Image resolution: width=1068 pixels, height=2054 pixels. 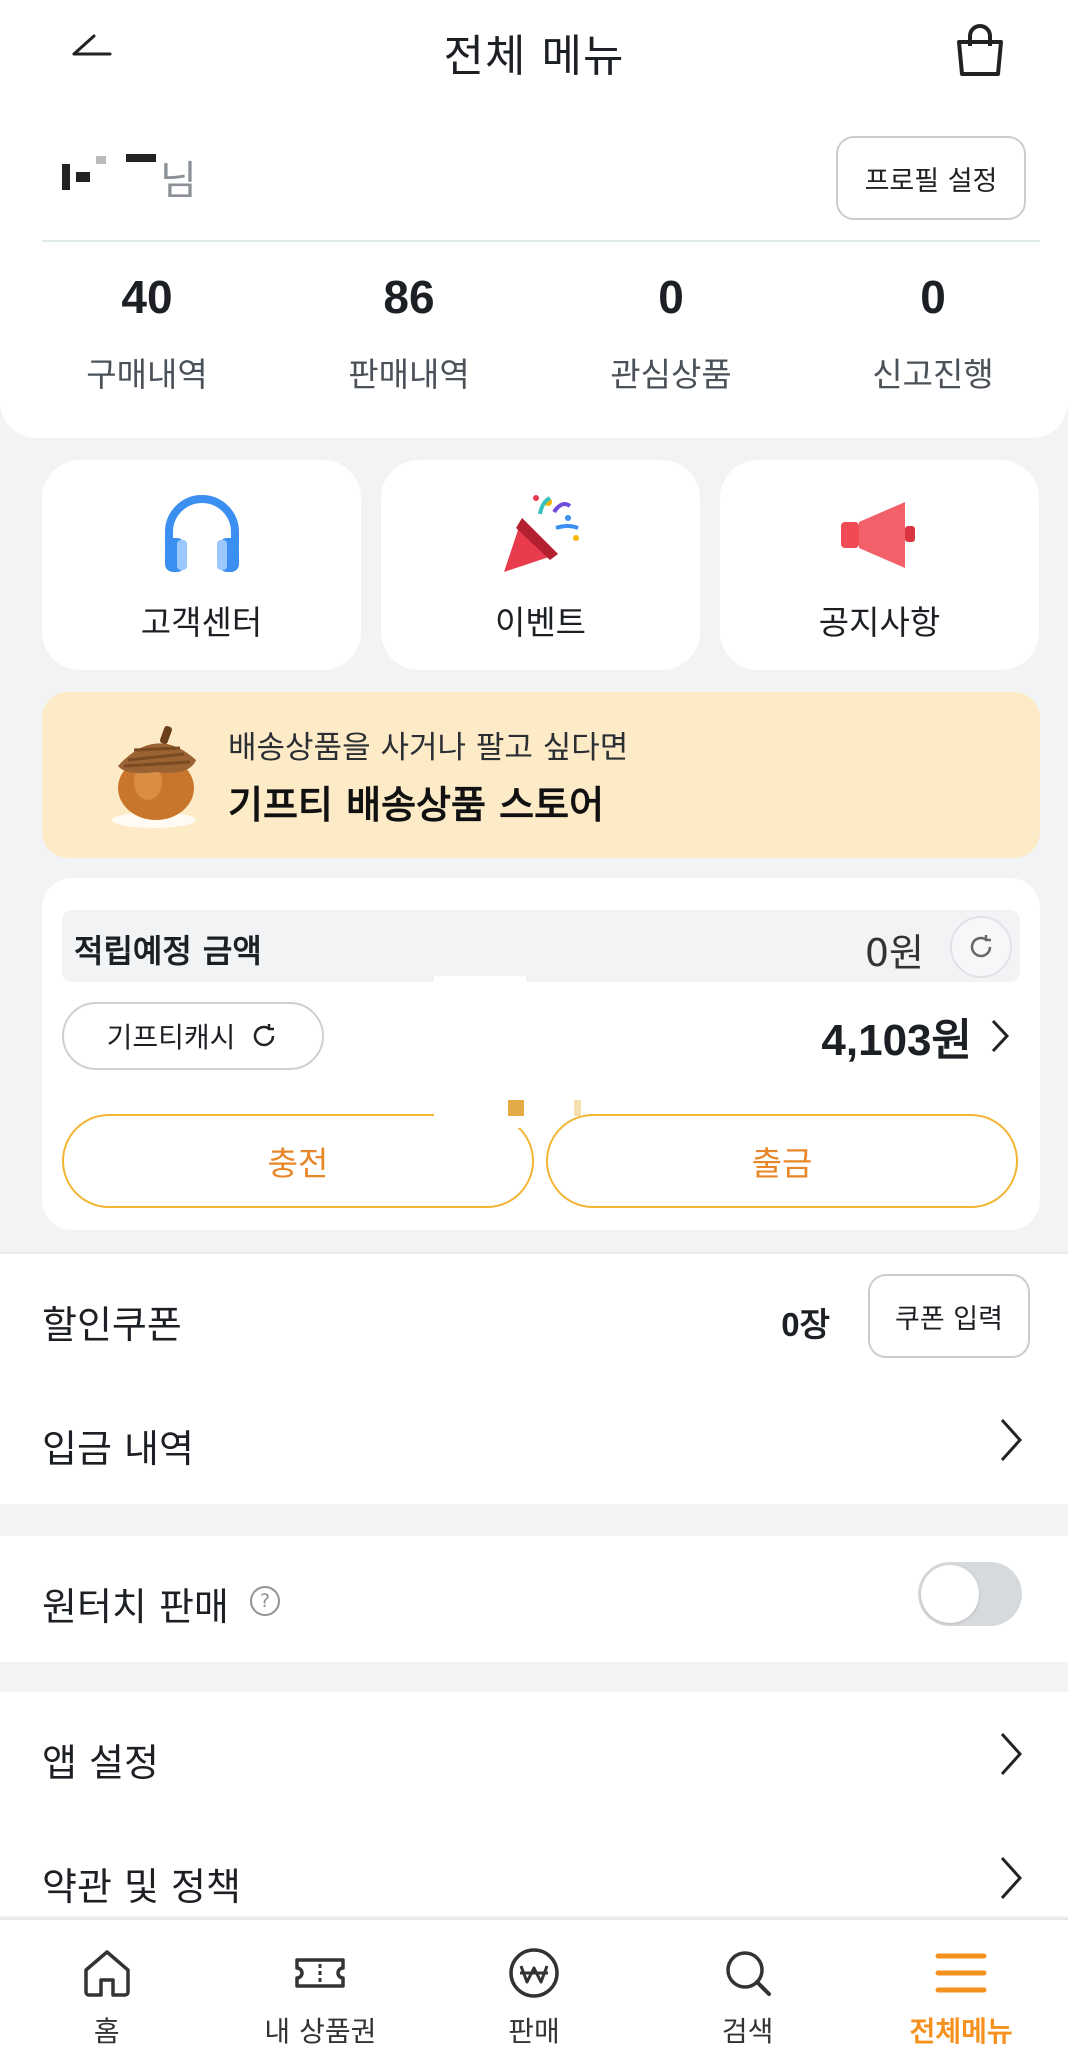 What do you see at coordinates (409, 340) in the screenshot?
I see `stat-sales: 86 판매내역` at bounding box center [409, 340].